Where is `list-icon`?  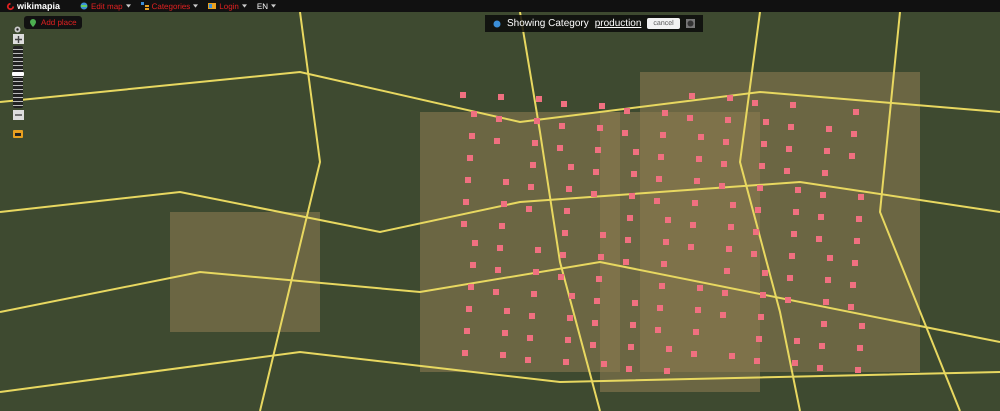
list-icon is located at coordinates (144, 6).